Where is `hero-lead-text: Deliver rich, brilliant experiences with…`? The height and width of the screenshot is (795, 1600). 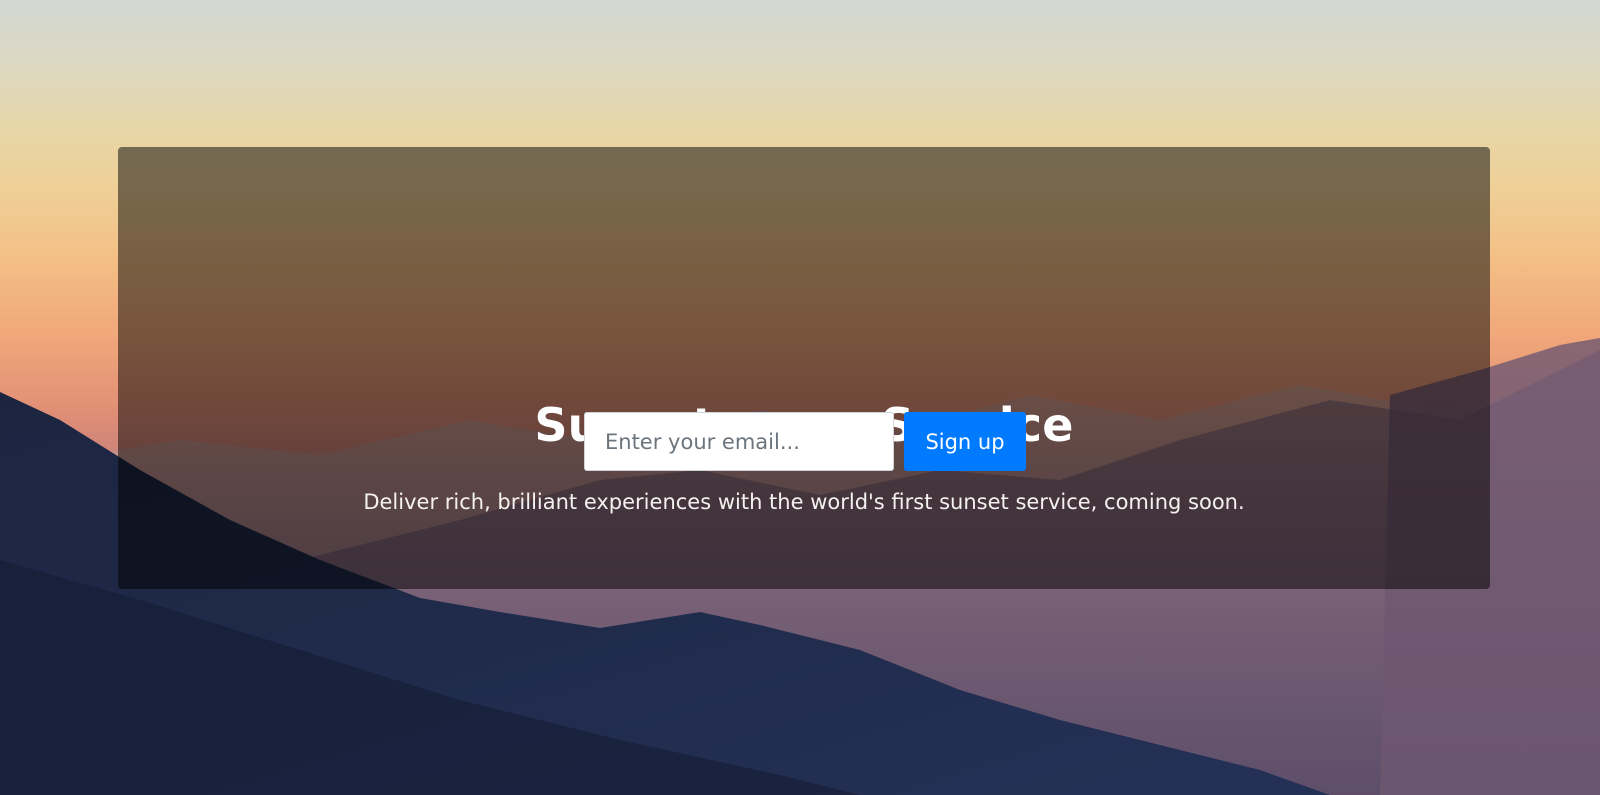 hero-lead-text: Deliver rich, brilliant experiences with… is located at coordinates (804, 502).